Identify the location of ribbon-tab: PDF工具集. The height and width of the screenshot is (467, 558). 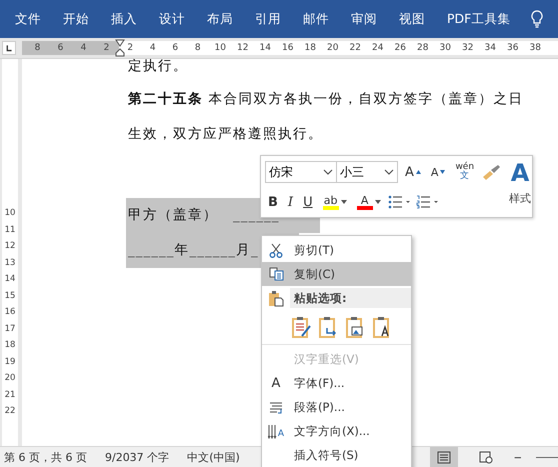
(479, 19).